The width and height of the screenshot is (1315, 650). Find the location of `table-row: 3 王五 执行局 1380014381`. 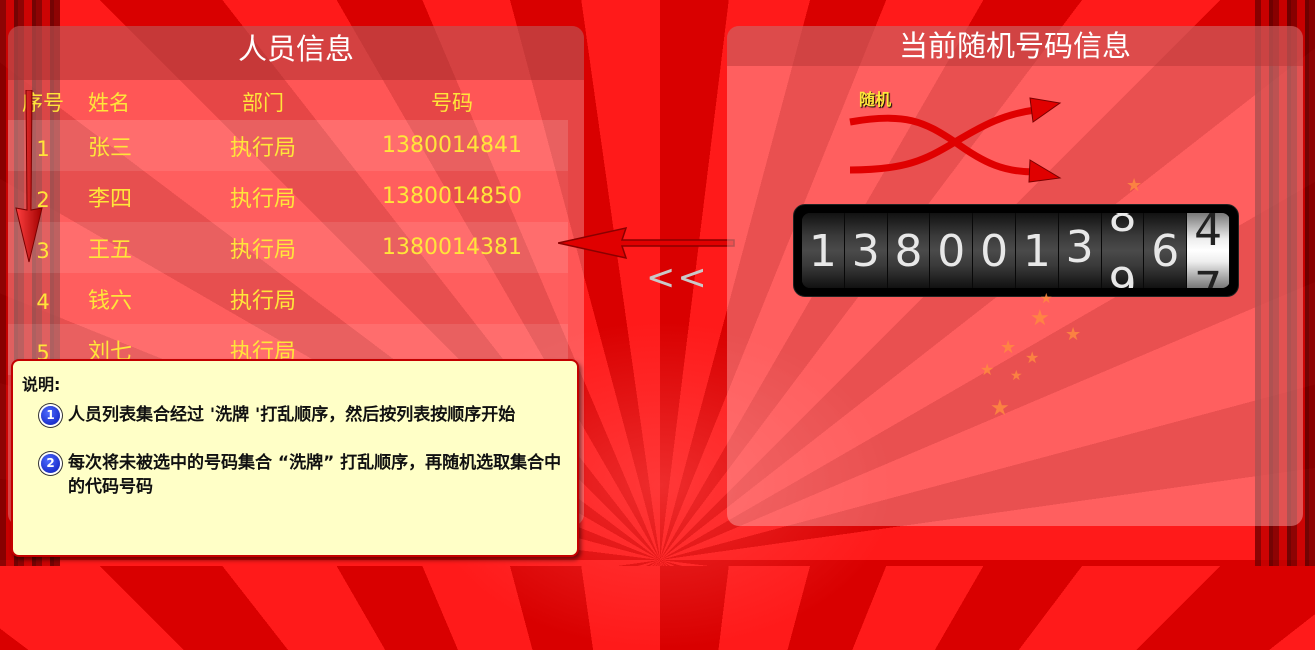

table-row: 3 王五 执行局 1380014381 is located at coordinates (288, 247).